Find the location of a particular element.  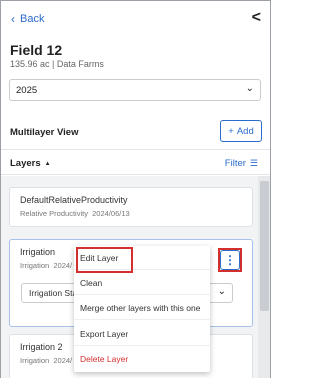

layer-name: Irrigation 2 is located at coordinates (41, 347).